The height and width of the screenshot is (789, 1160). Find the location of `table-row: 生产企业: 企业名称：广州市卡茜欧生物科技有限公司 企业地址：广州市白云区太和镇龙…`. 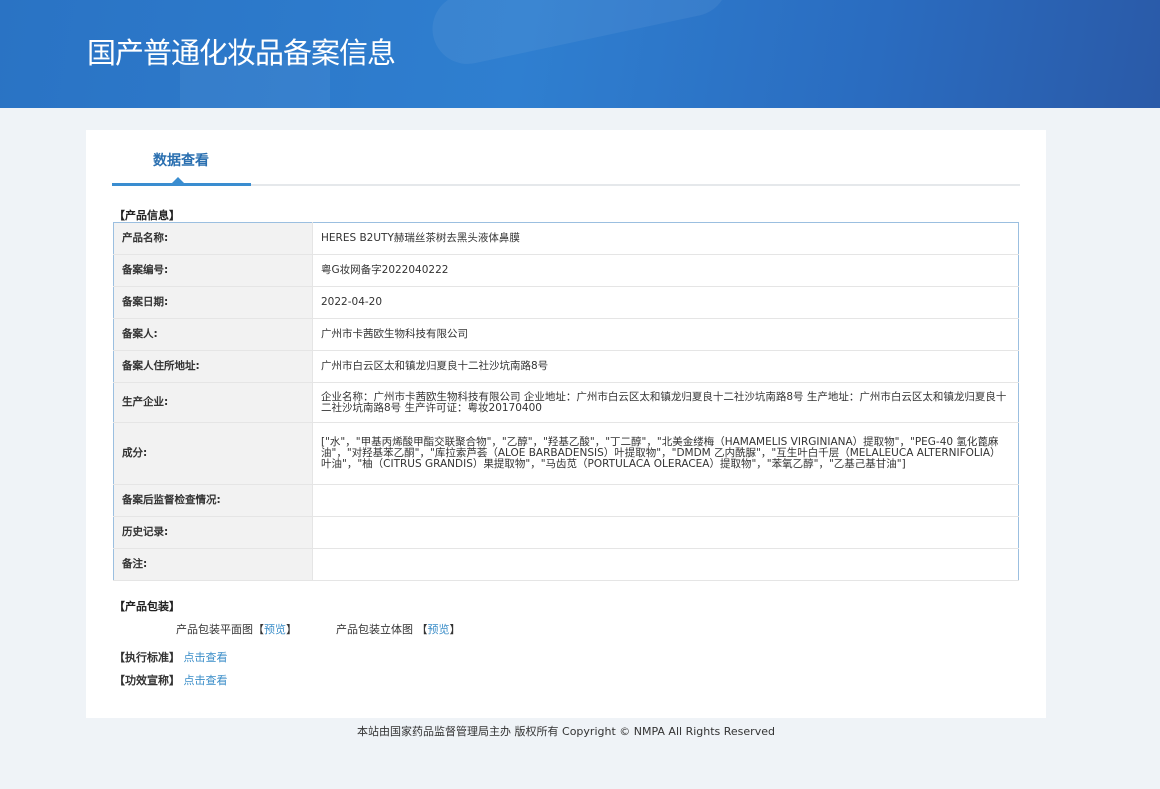

table-row: 生产企业: 企业名称：广州市卡茜欧生物科技有限公司 企业地址：广州市白云区太和镇龙… is located at coordinates (566, 402).